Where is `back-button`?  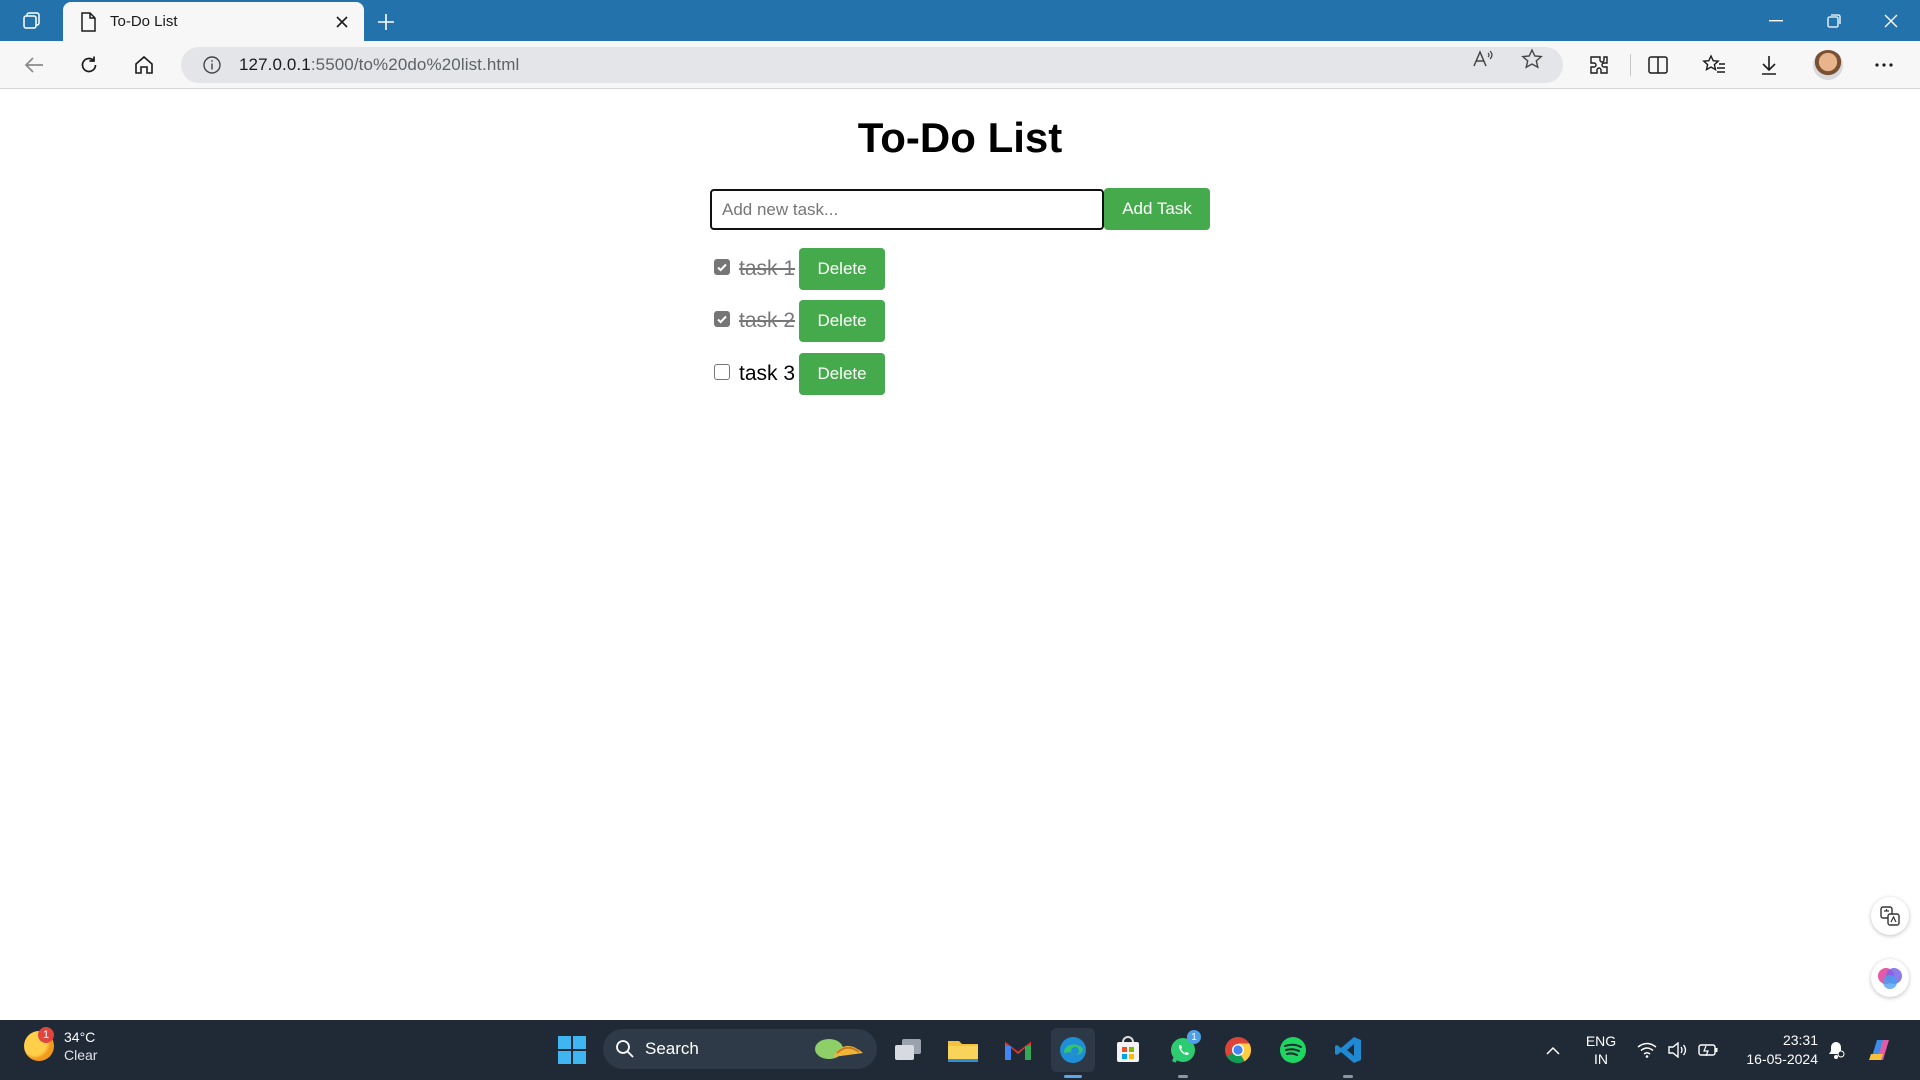
back-button is located at coordinates (34, 65).